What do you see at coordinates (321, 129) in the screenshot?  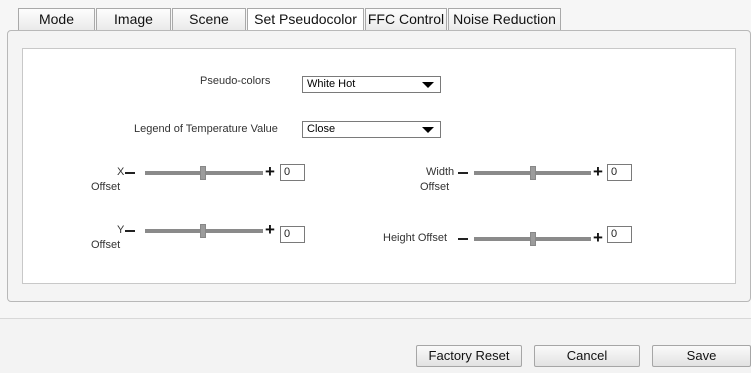 I see `legend-value: Close` at bounding box center [321, 129].